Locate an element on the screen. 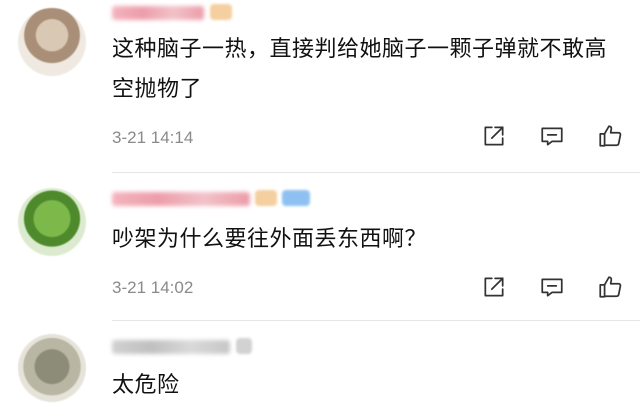  vip-badge is located at coordinates (296, 198).